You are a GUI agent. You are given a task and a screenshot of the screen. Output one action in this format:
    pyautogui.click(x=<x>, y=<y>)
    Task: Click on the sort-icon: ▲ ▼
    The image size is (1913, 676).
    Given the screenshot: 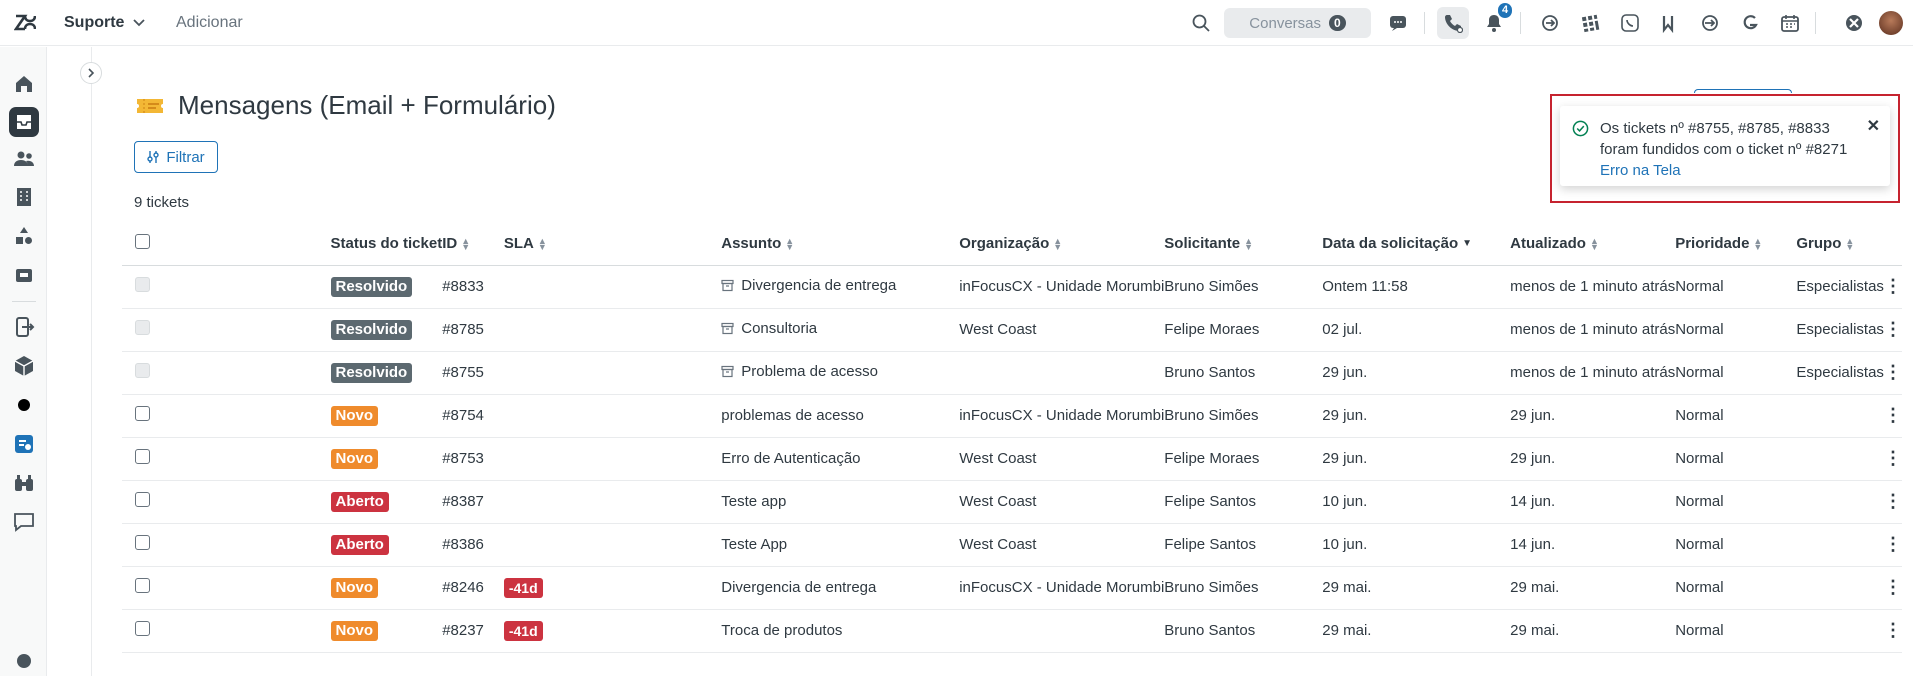 What is the action you would take?
    pyautogui.click(x=1850, y=244)
    